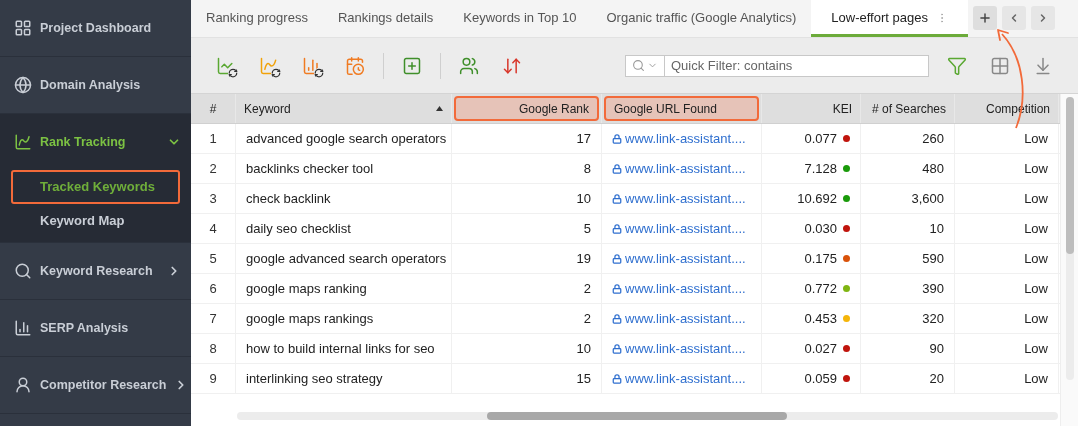 This screenshot has height=426, width=1078. Describe the element at coordinates (933, 168) in the screenshot. I see `table-cell-text: 480` at that location.